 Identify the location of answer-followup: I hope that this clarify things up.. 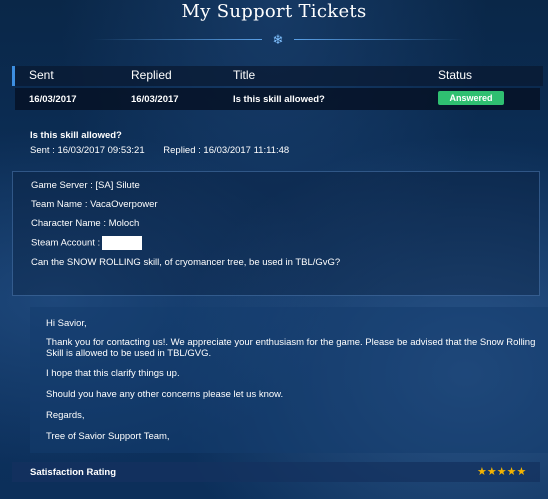
(113, 373).